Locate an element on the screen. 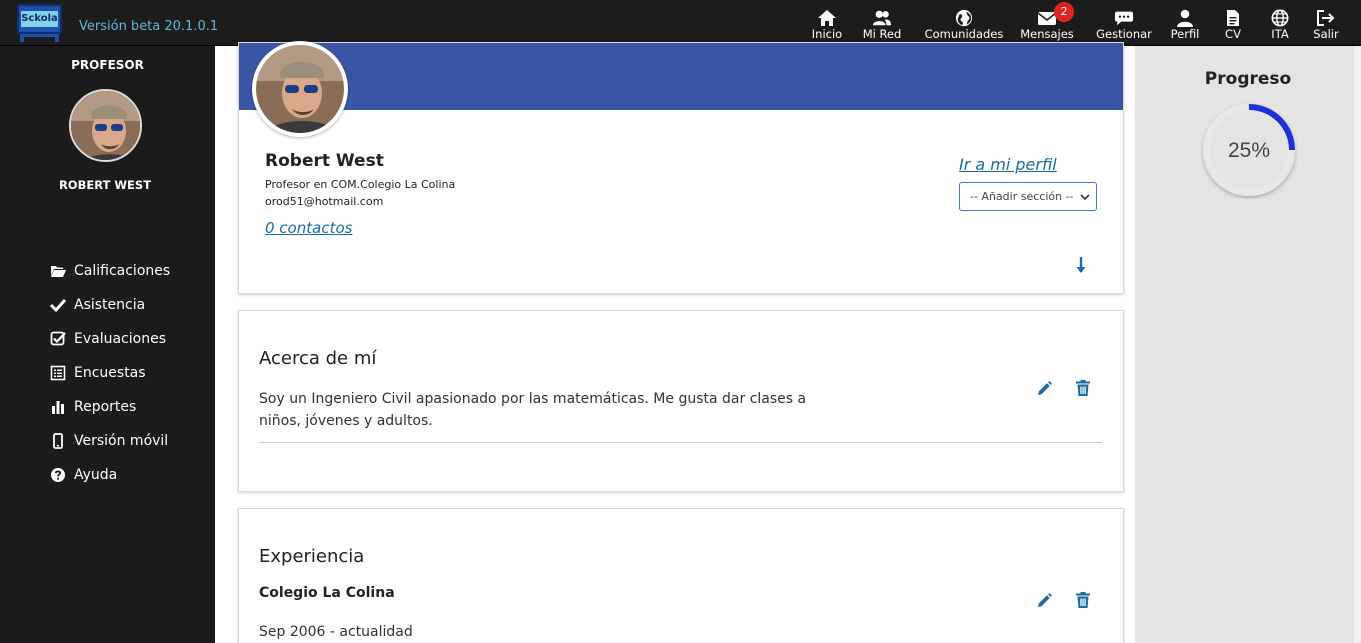 This screenshot has width=1361, height=643. sidebar-item-label: Asistencia is located at coordinates (110, 305).